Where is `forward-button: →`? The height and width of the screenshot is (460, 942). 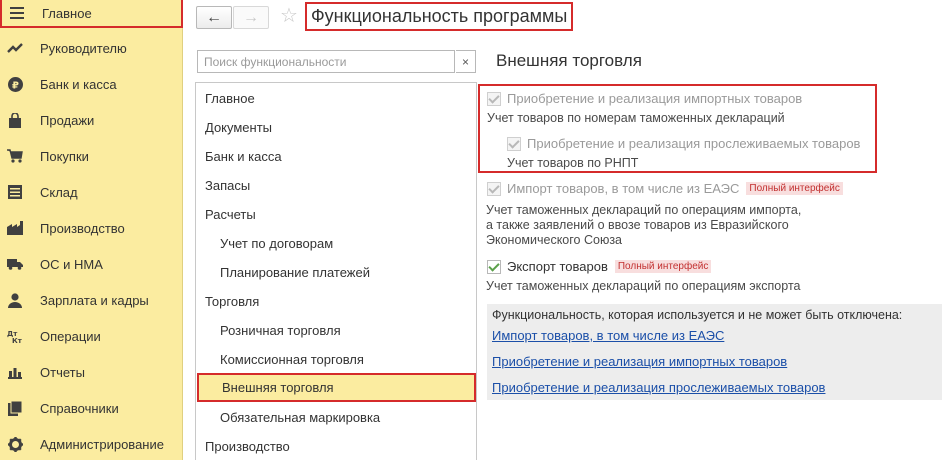 forward-button: → is located at coordinates (251, 17).